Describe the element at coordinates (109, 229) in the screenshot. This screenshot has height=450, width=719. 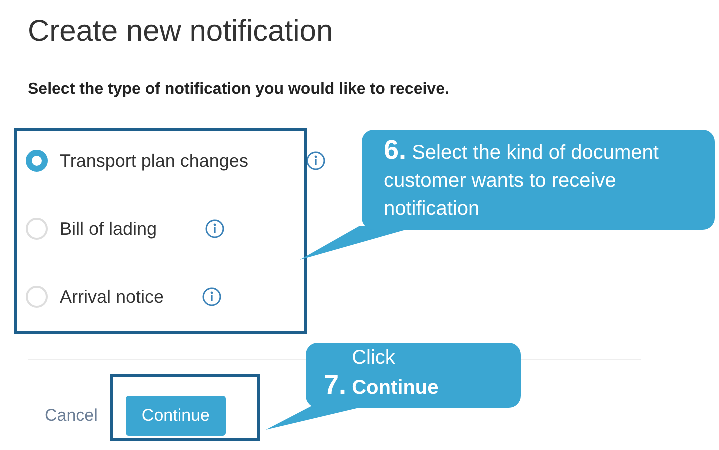
I see `option-label: Bill of lading` at that location.